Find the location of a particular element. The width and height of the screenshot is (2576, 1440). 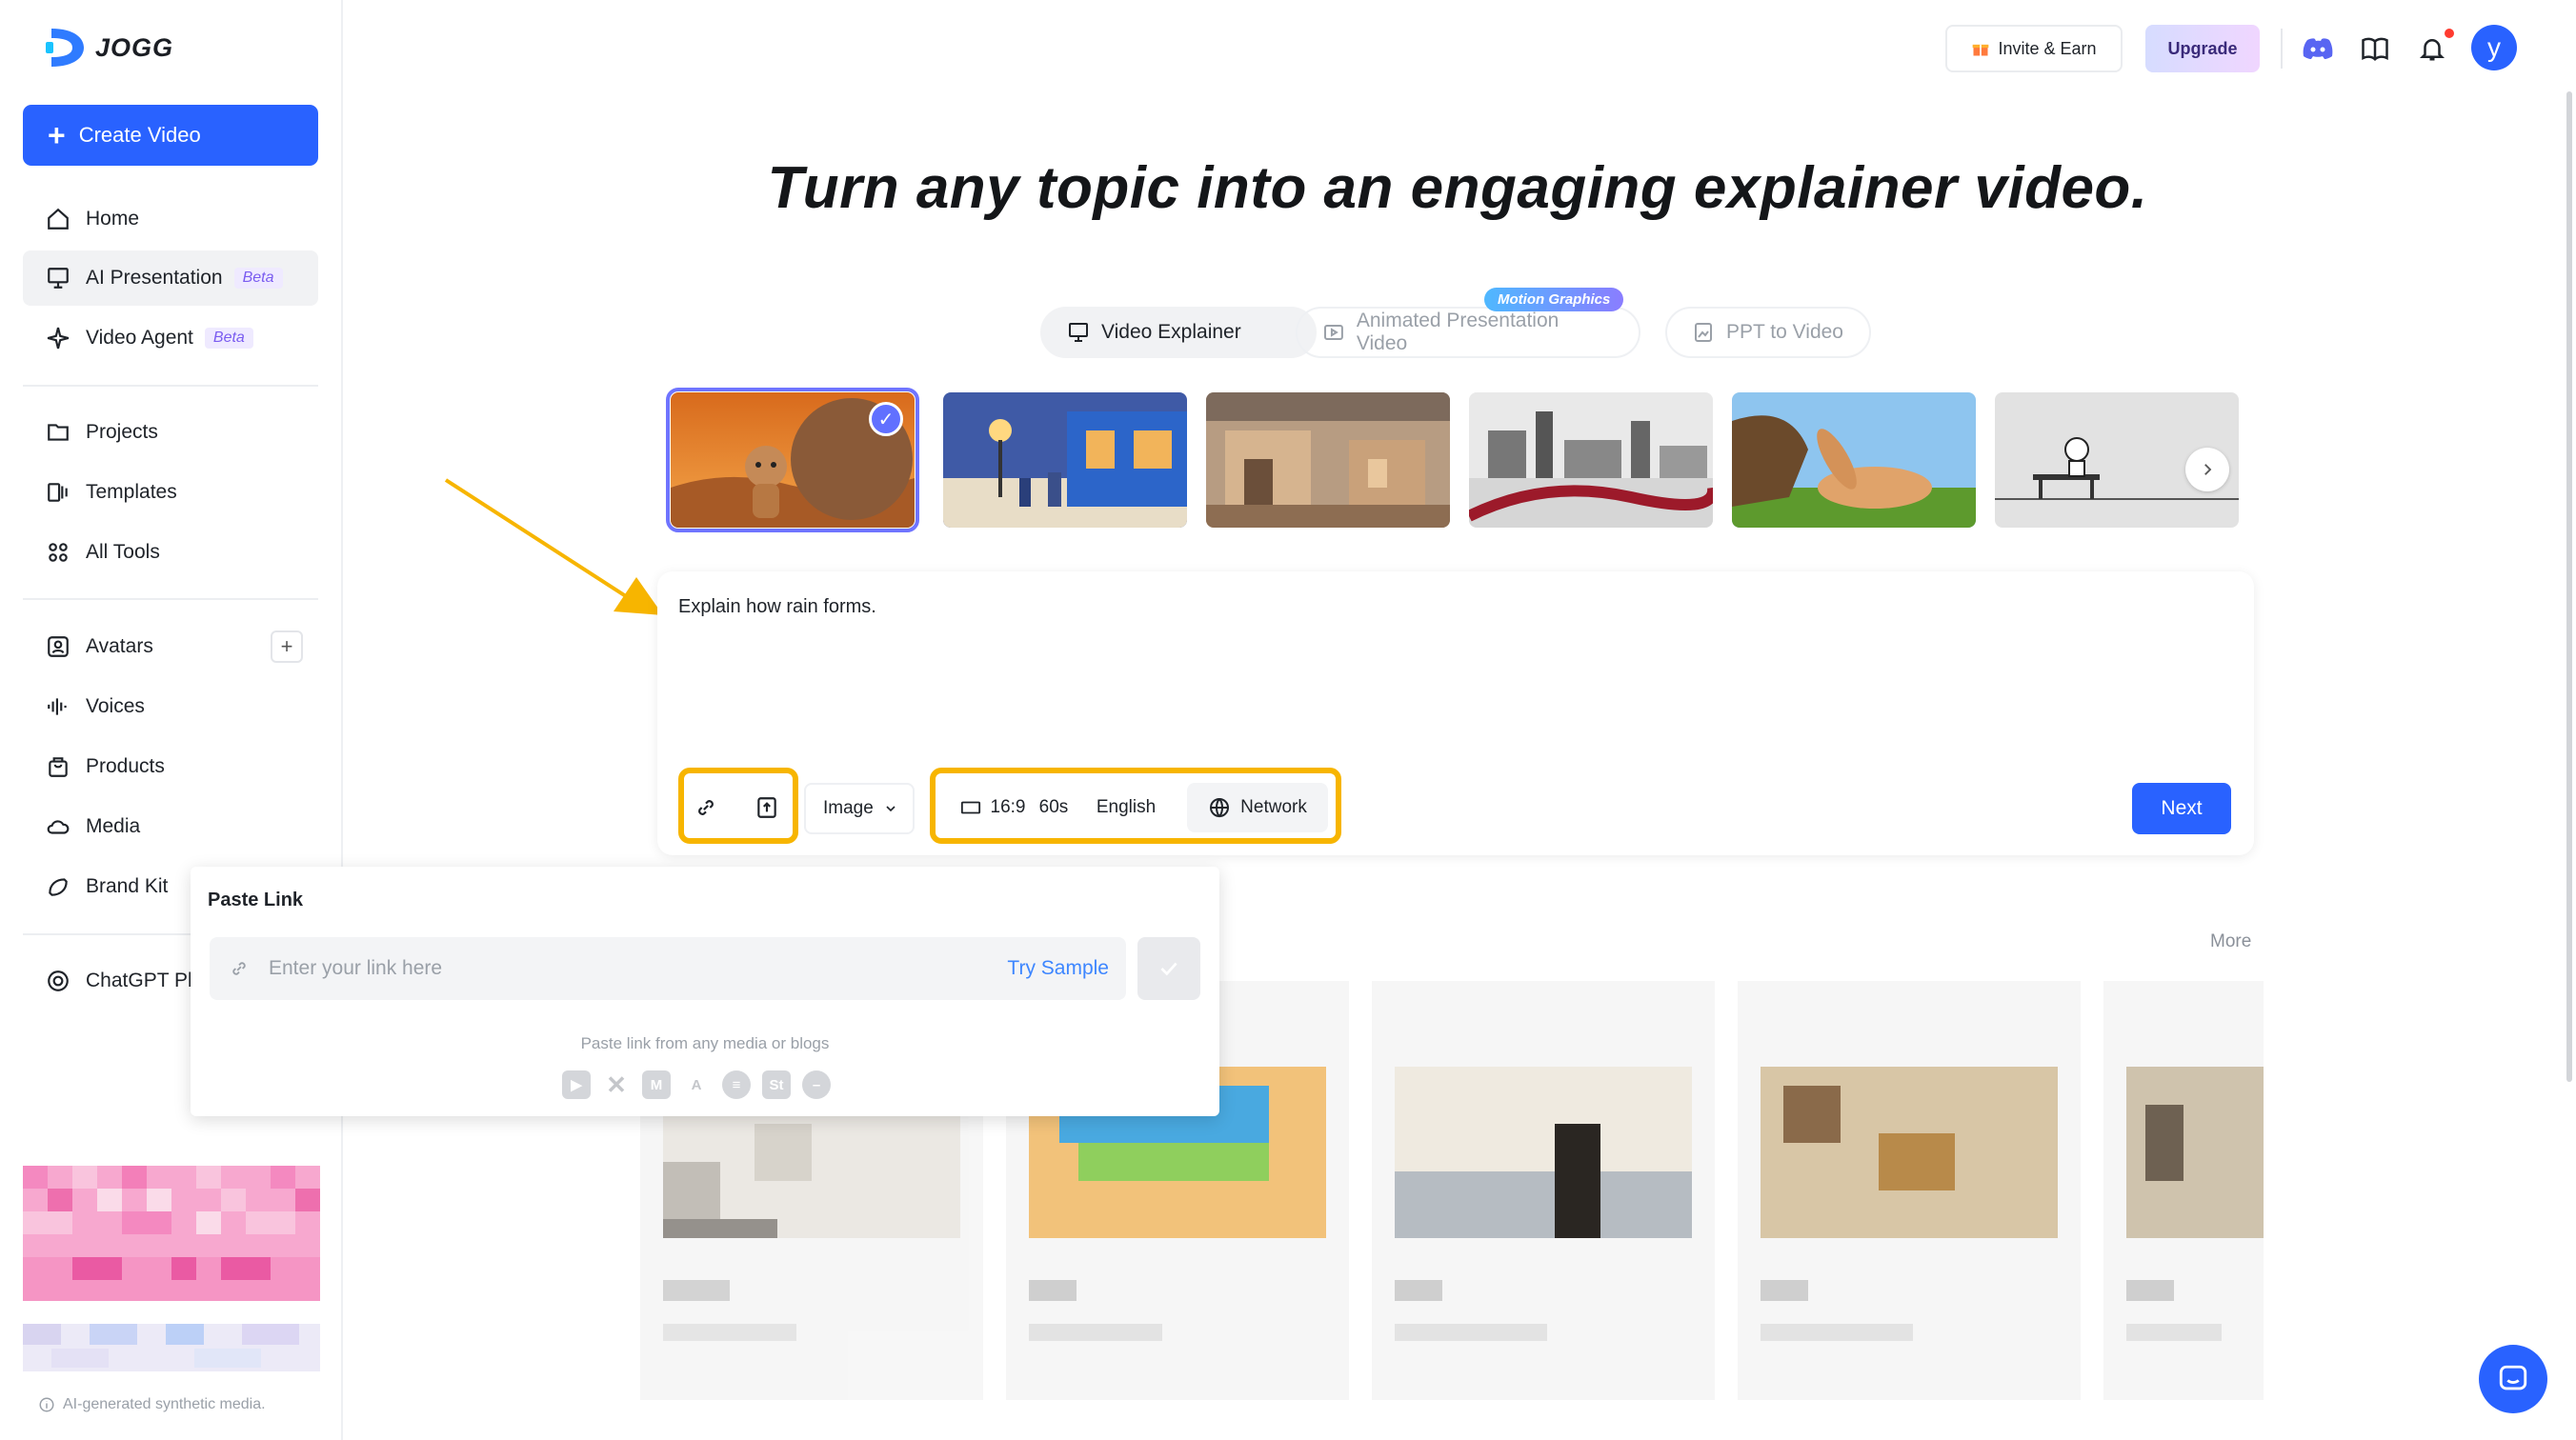

annotation-arrow-icon is located at coordinates (554, 546).